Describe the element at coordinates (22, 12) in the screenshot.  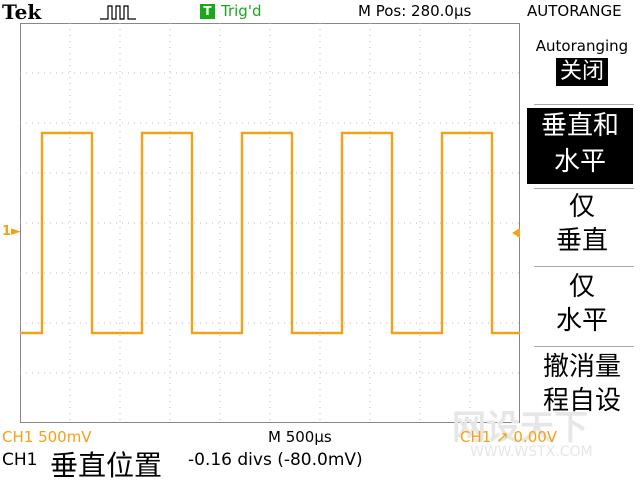
I see `brand-logo: Tek` at that location.